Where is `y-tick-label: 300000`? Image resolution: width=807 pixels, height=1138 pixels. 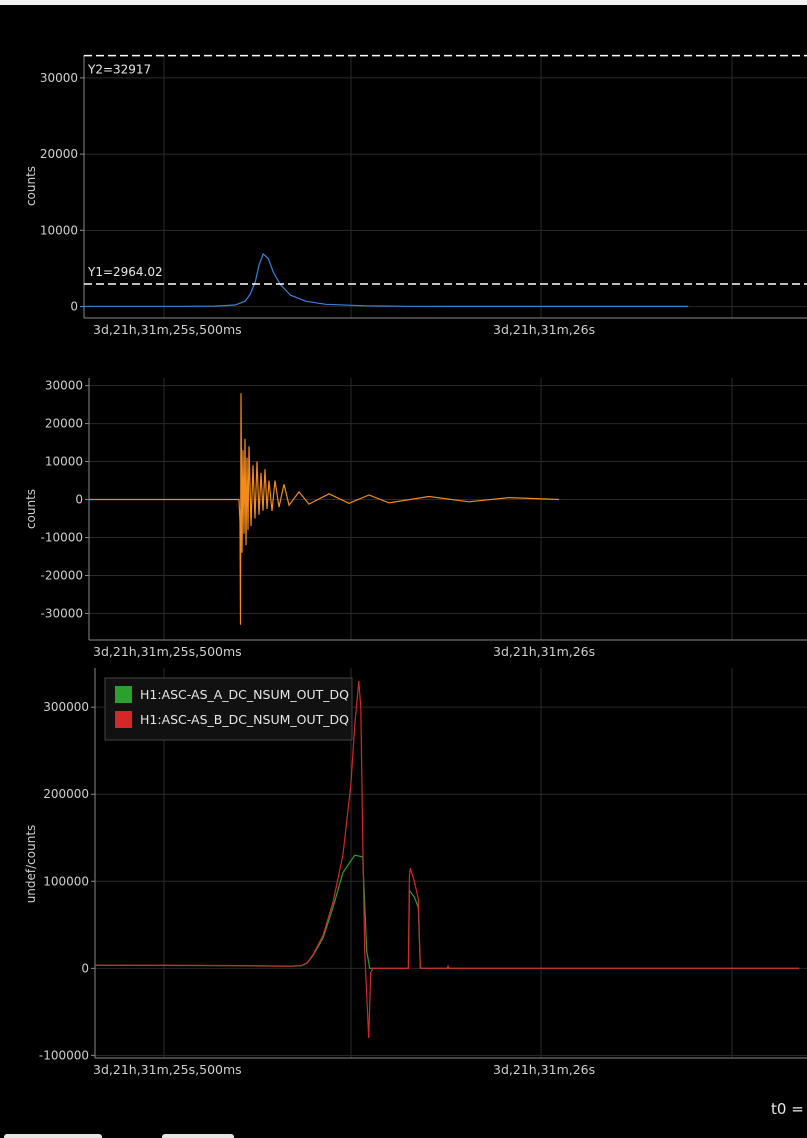 y-tick-label: 300000 is located at coordinates (66, 707).